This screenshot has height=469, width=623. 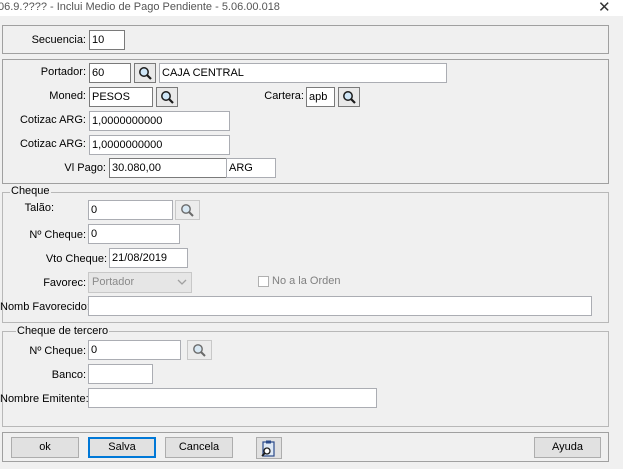 What do you see at coordinates (182, 282) in the screenshot?
I see `chevron-down-icon` at bounding box center [182, 282].